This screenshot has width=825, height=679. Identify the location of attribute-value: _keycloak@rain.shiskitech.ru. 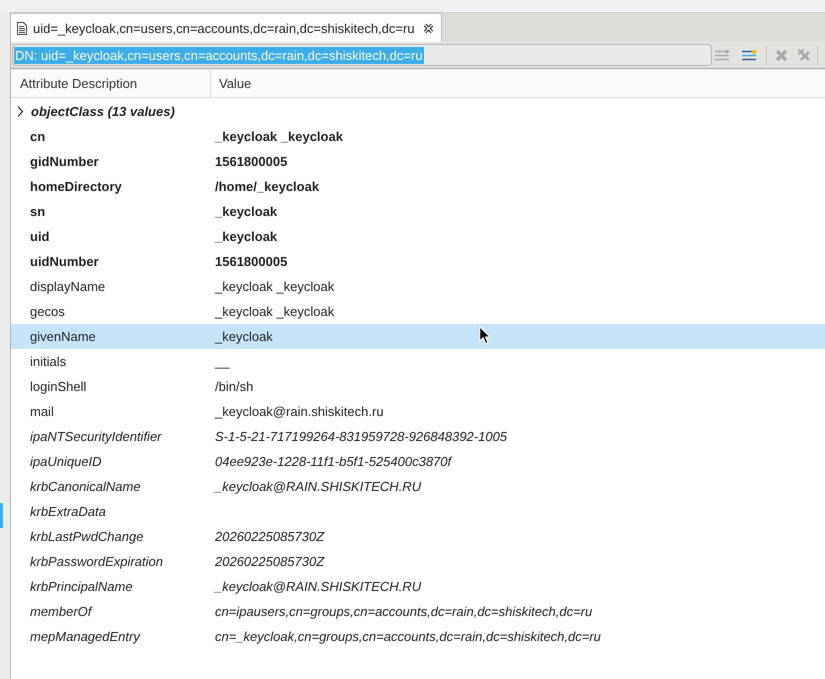
(299, 411).